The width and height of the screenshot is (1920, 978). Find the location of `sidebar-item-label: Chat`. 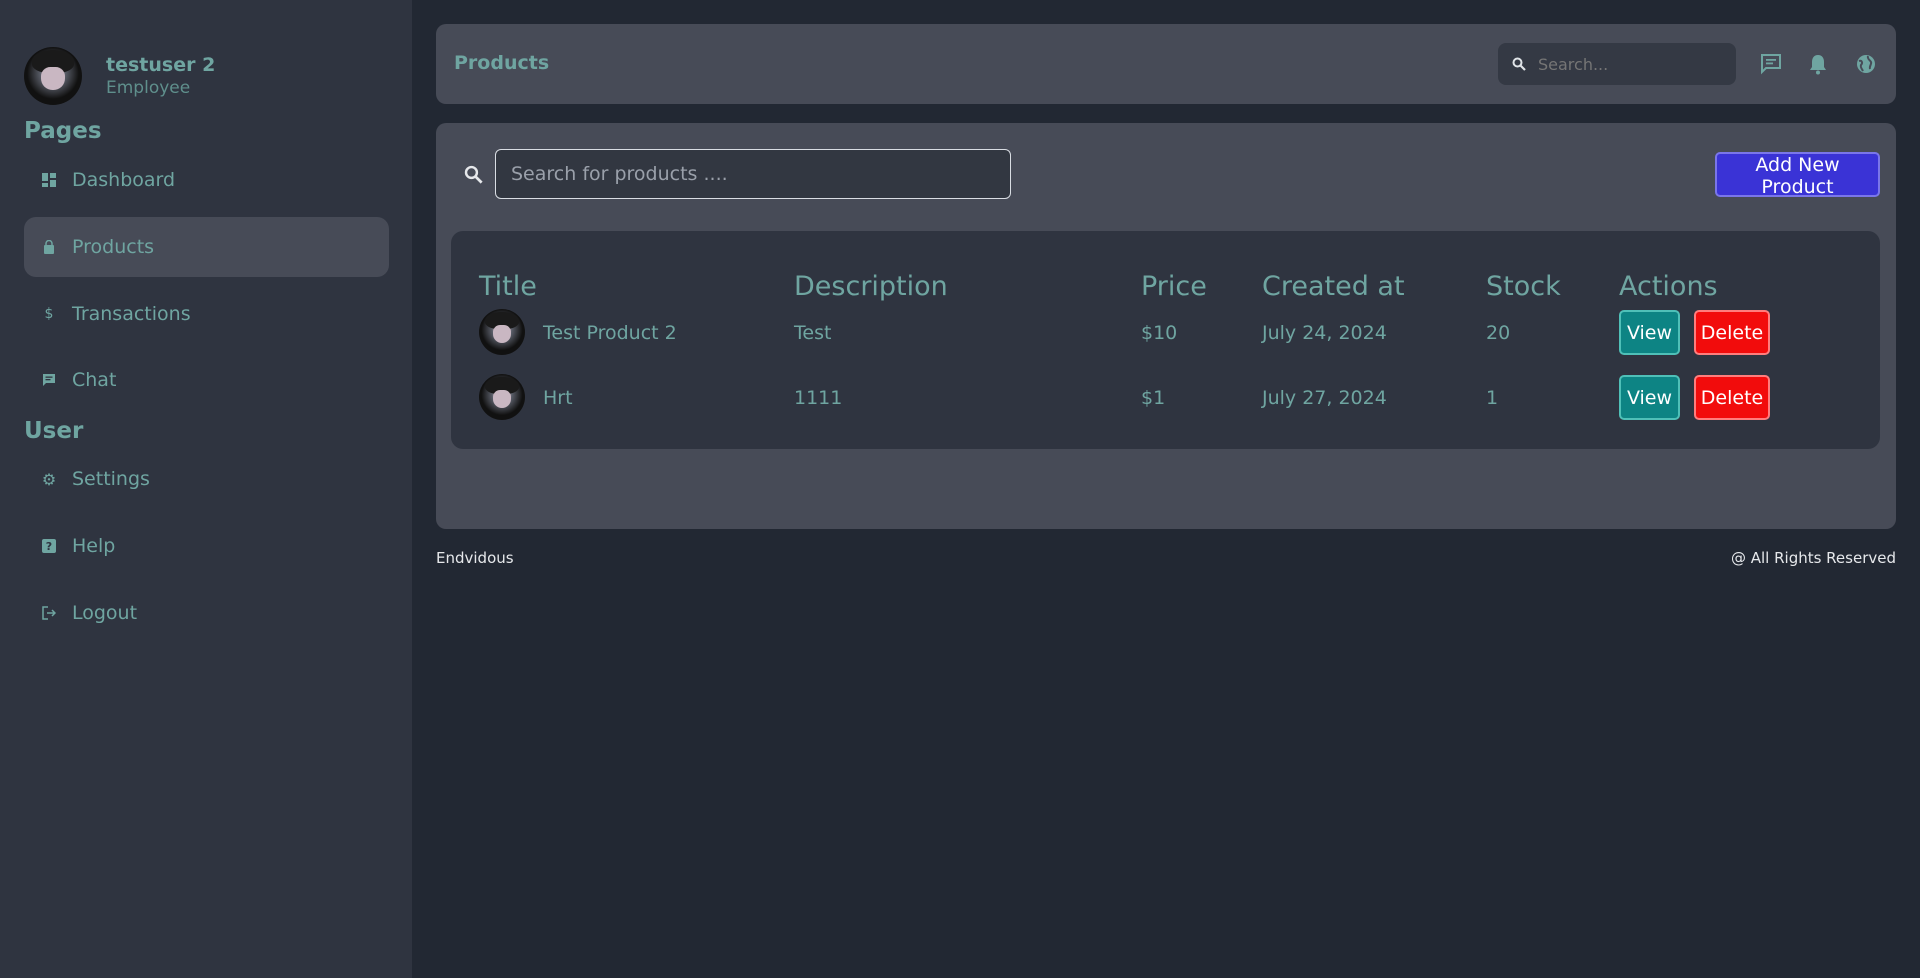

sidebar-item-label: Chat is located at coordinates (94, 380).